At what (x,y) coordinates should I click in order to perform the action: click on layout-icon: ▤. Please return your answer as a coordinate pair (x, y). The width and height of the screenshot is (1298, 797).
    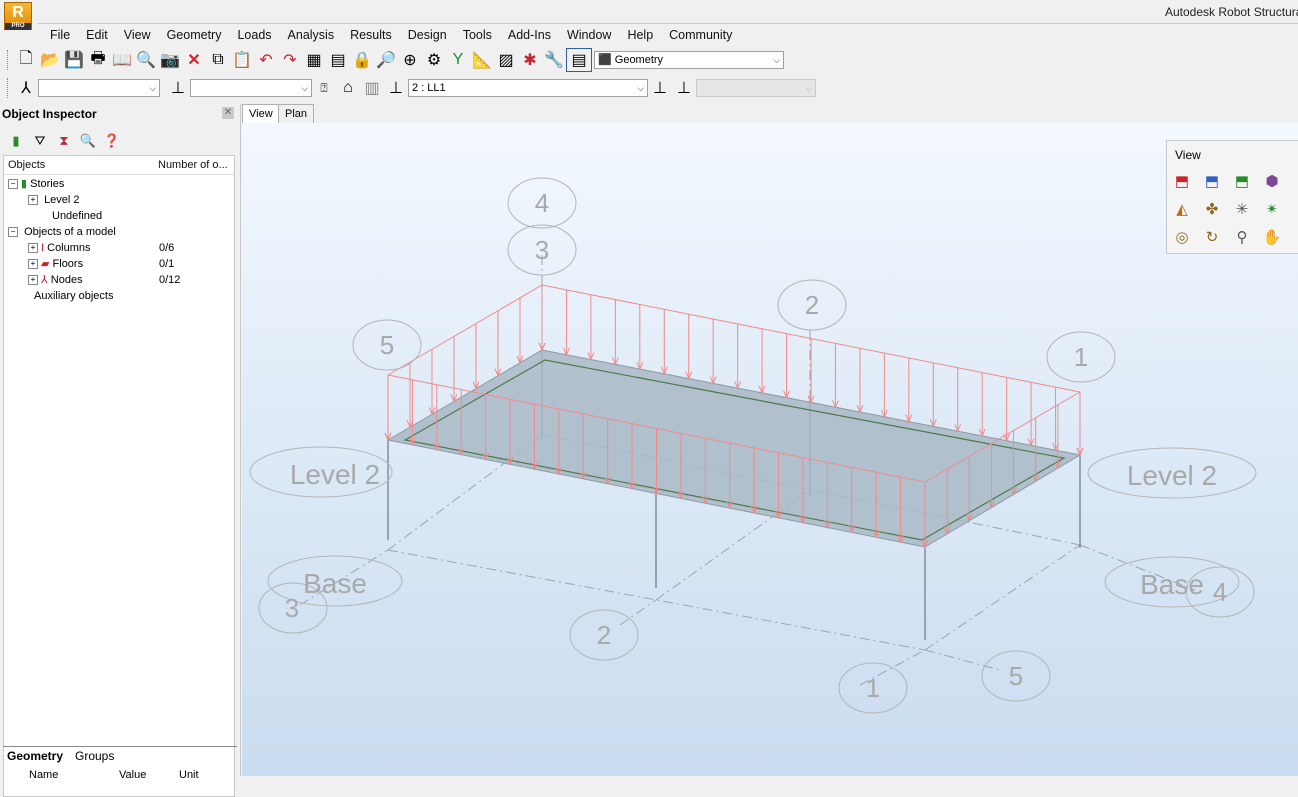
    Looking at the image, I should click on (579, 60).